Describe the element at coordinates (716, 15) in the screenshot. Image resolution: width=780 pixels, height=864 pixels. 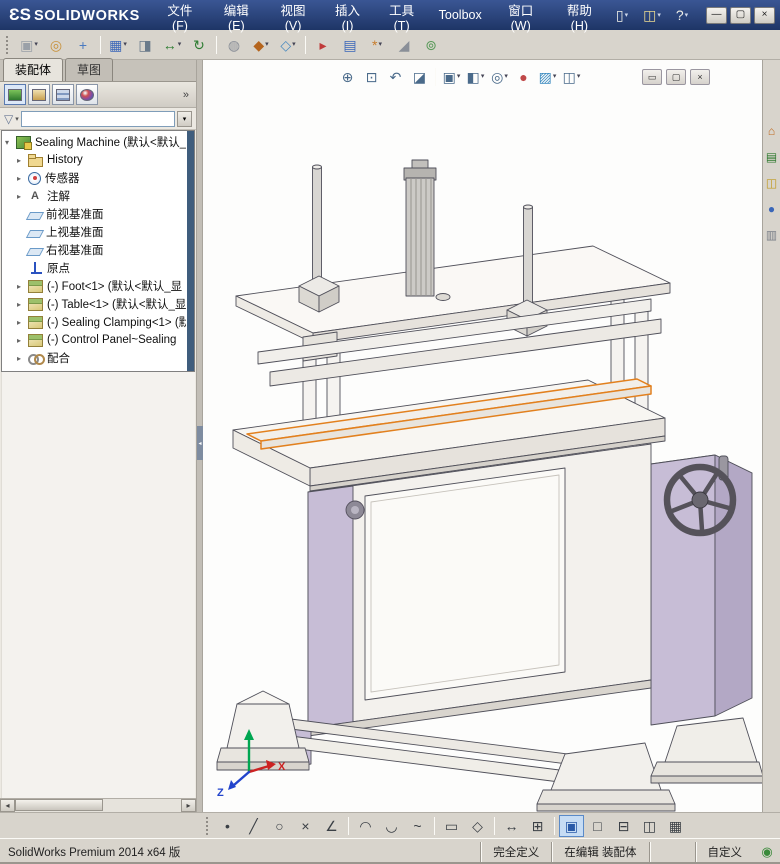
I see `minimize-button: —` at that location.